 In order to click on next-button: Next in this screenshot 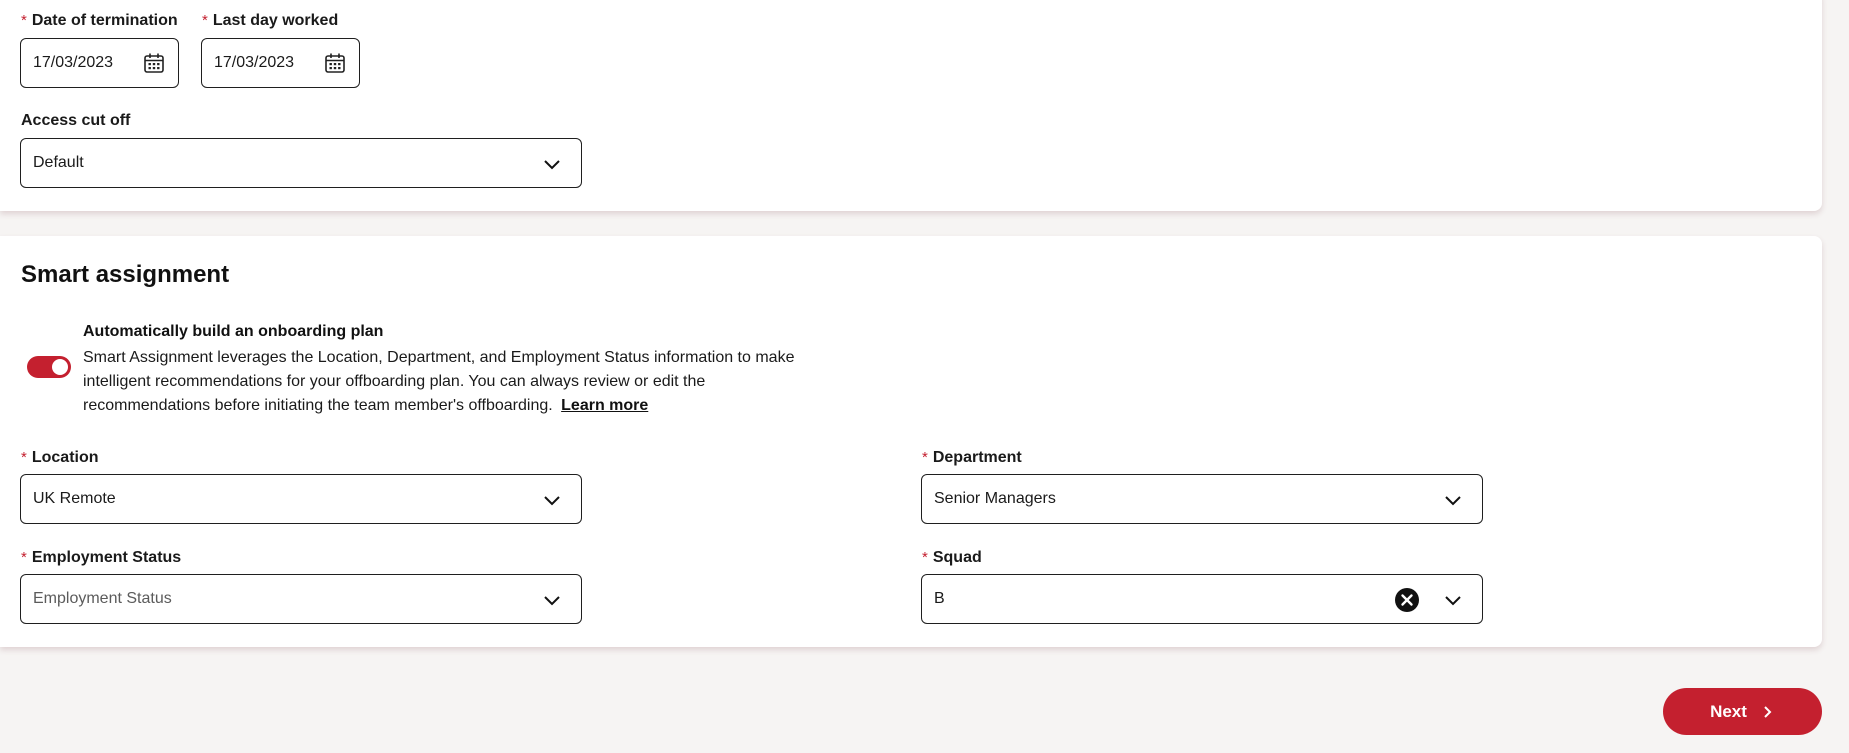, I will do `click(1742, 711)`.